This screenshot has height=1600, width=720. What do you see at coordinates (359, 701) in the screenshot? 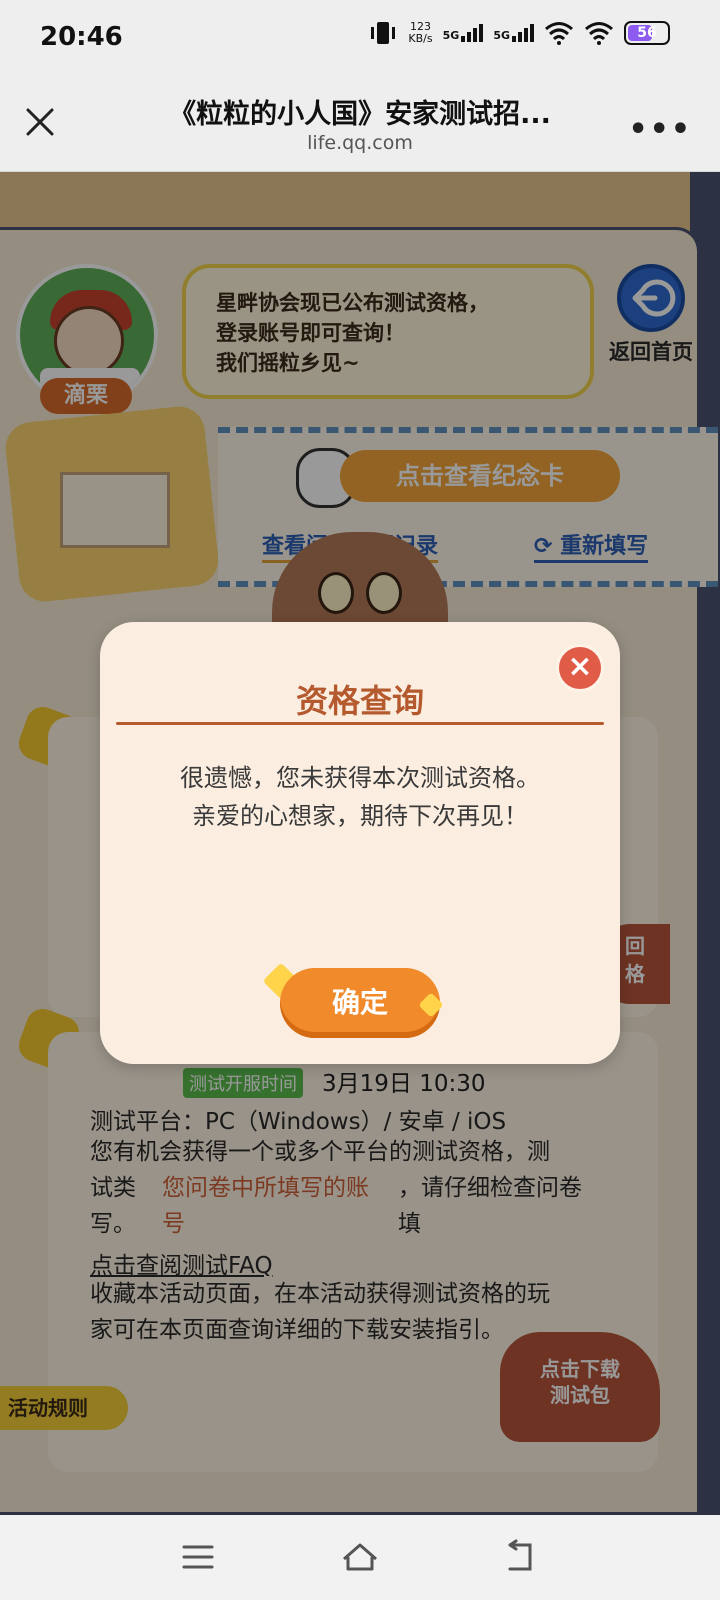
I see `dialog-title: 资格查询` at bounding box center [359, 701].